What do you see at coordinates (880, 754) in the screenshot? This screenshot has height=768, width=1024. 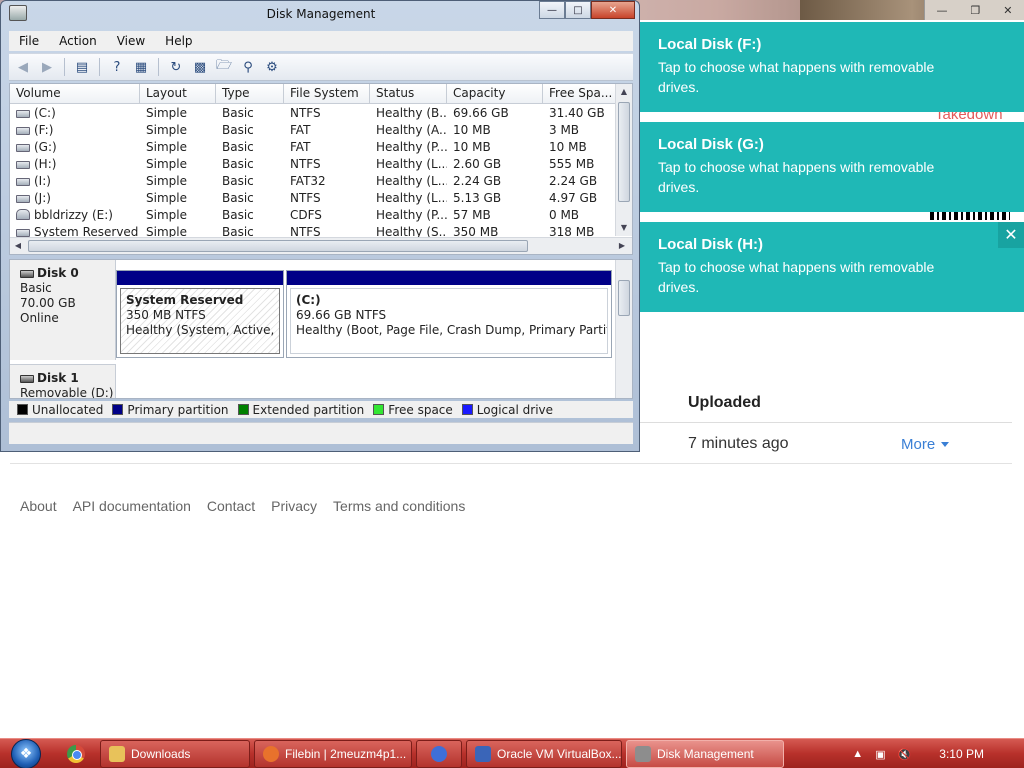 I see `network-icon: ▣` at bounding box center [880, 754].